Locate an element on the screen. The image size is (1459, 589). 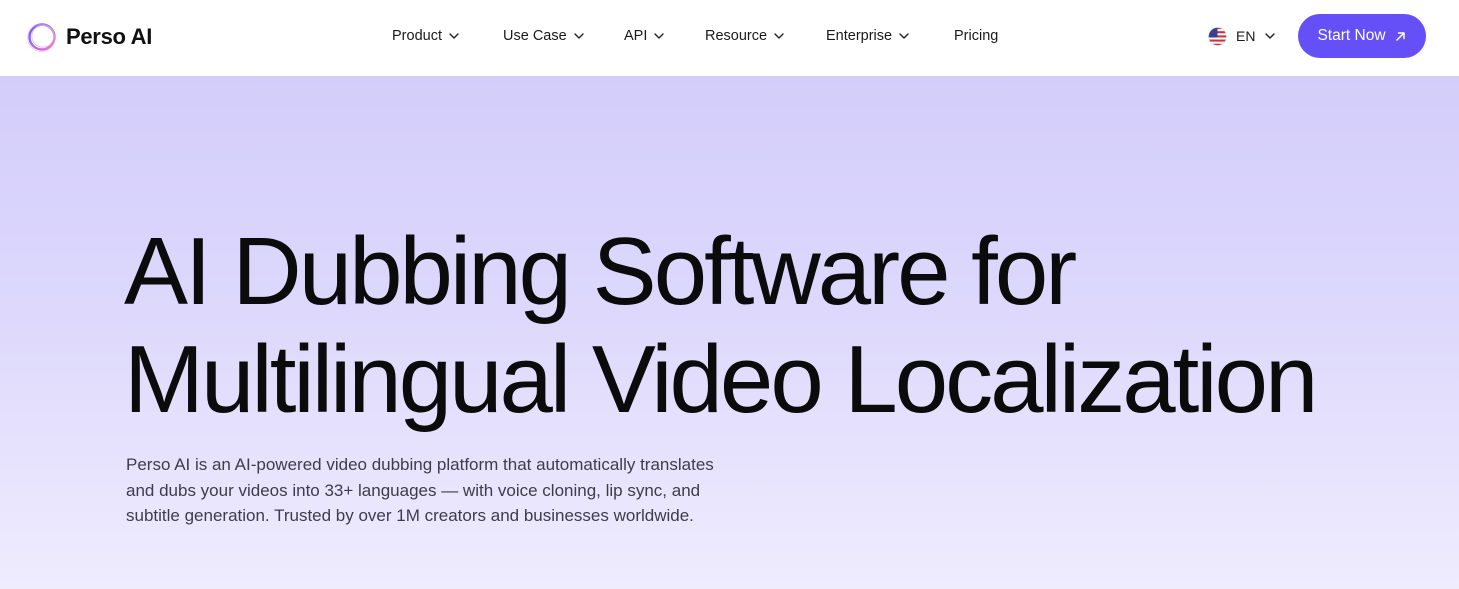
language-code: EN is located at coordinates (1246, 36).